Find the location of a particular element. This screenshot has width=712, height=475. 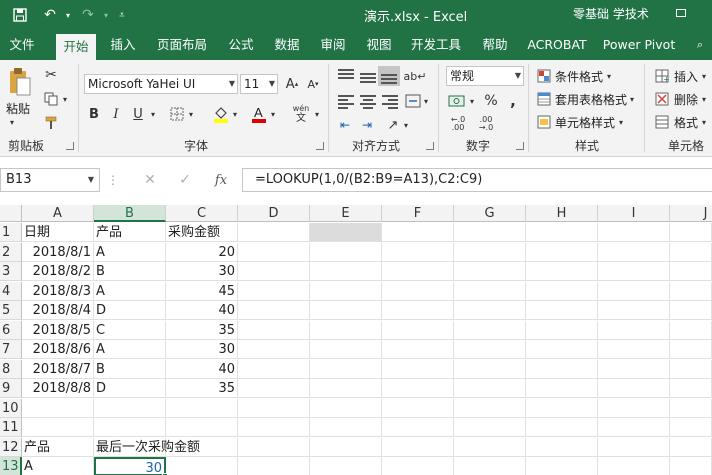

cell-h3 is located at coordinates (562, 271).